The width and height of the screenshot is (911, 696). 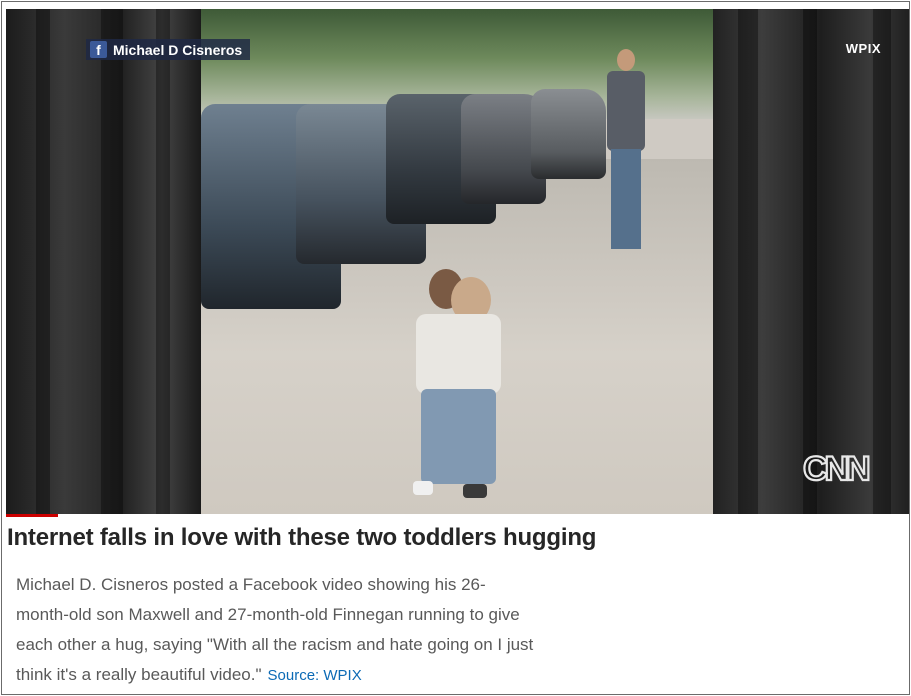 What do you see at coordinates (178, 49) in the screenshot?
I see `facebook-credit-name: Michael D Cisneros` at bounding box center [178, 49].